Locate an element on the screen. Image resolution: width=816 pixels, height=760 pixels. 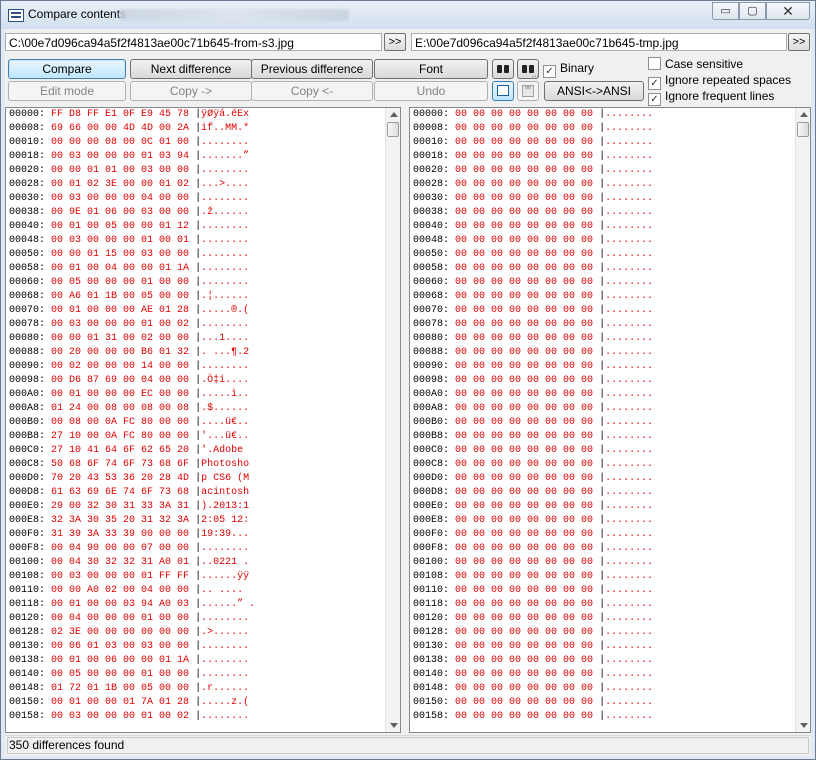
left-browse-button: >> is located at coordinates (395, 42).